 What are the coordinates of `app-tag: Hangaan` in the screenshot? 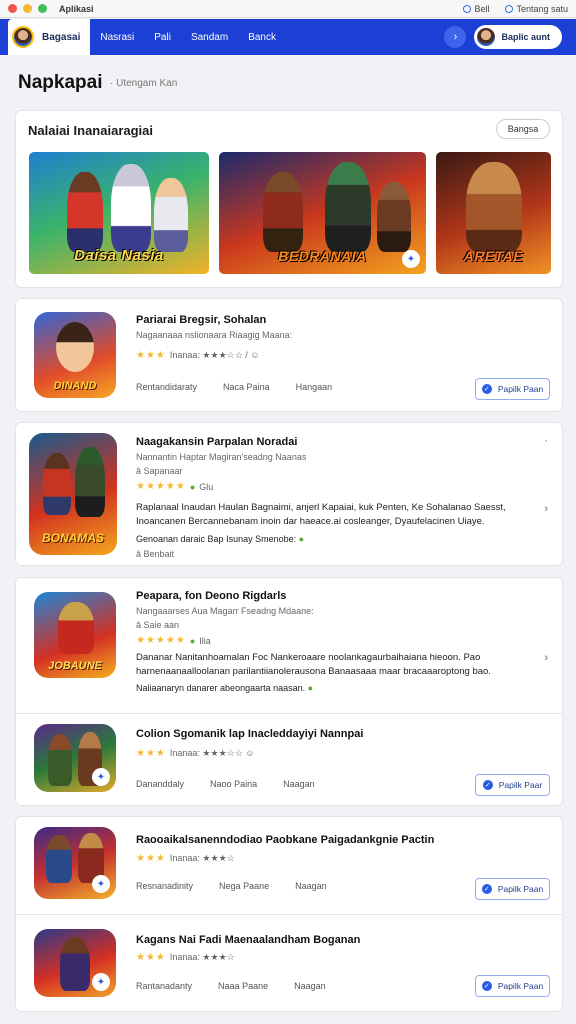 It's located at (314, 387).